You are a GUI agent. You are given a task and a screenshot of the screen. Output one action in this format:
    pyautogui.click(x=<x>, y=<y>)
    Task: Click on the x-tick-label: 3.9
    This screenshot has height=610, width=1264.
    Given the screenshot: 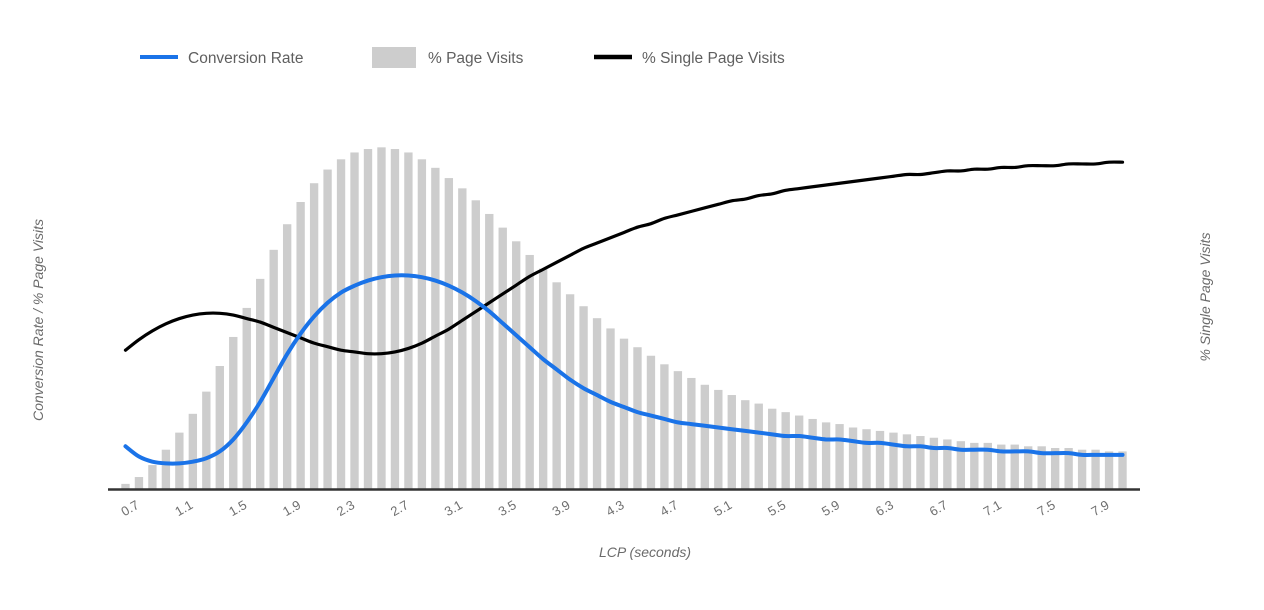 What is the action you would take?
    pyautogui.click(x=561, y=508)
    